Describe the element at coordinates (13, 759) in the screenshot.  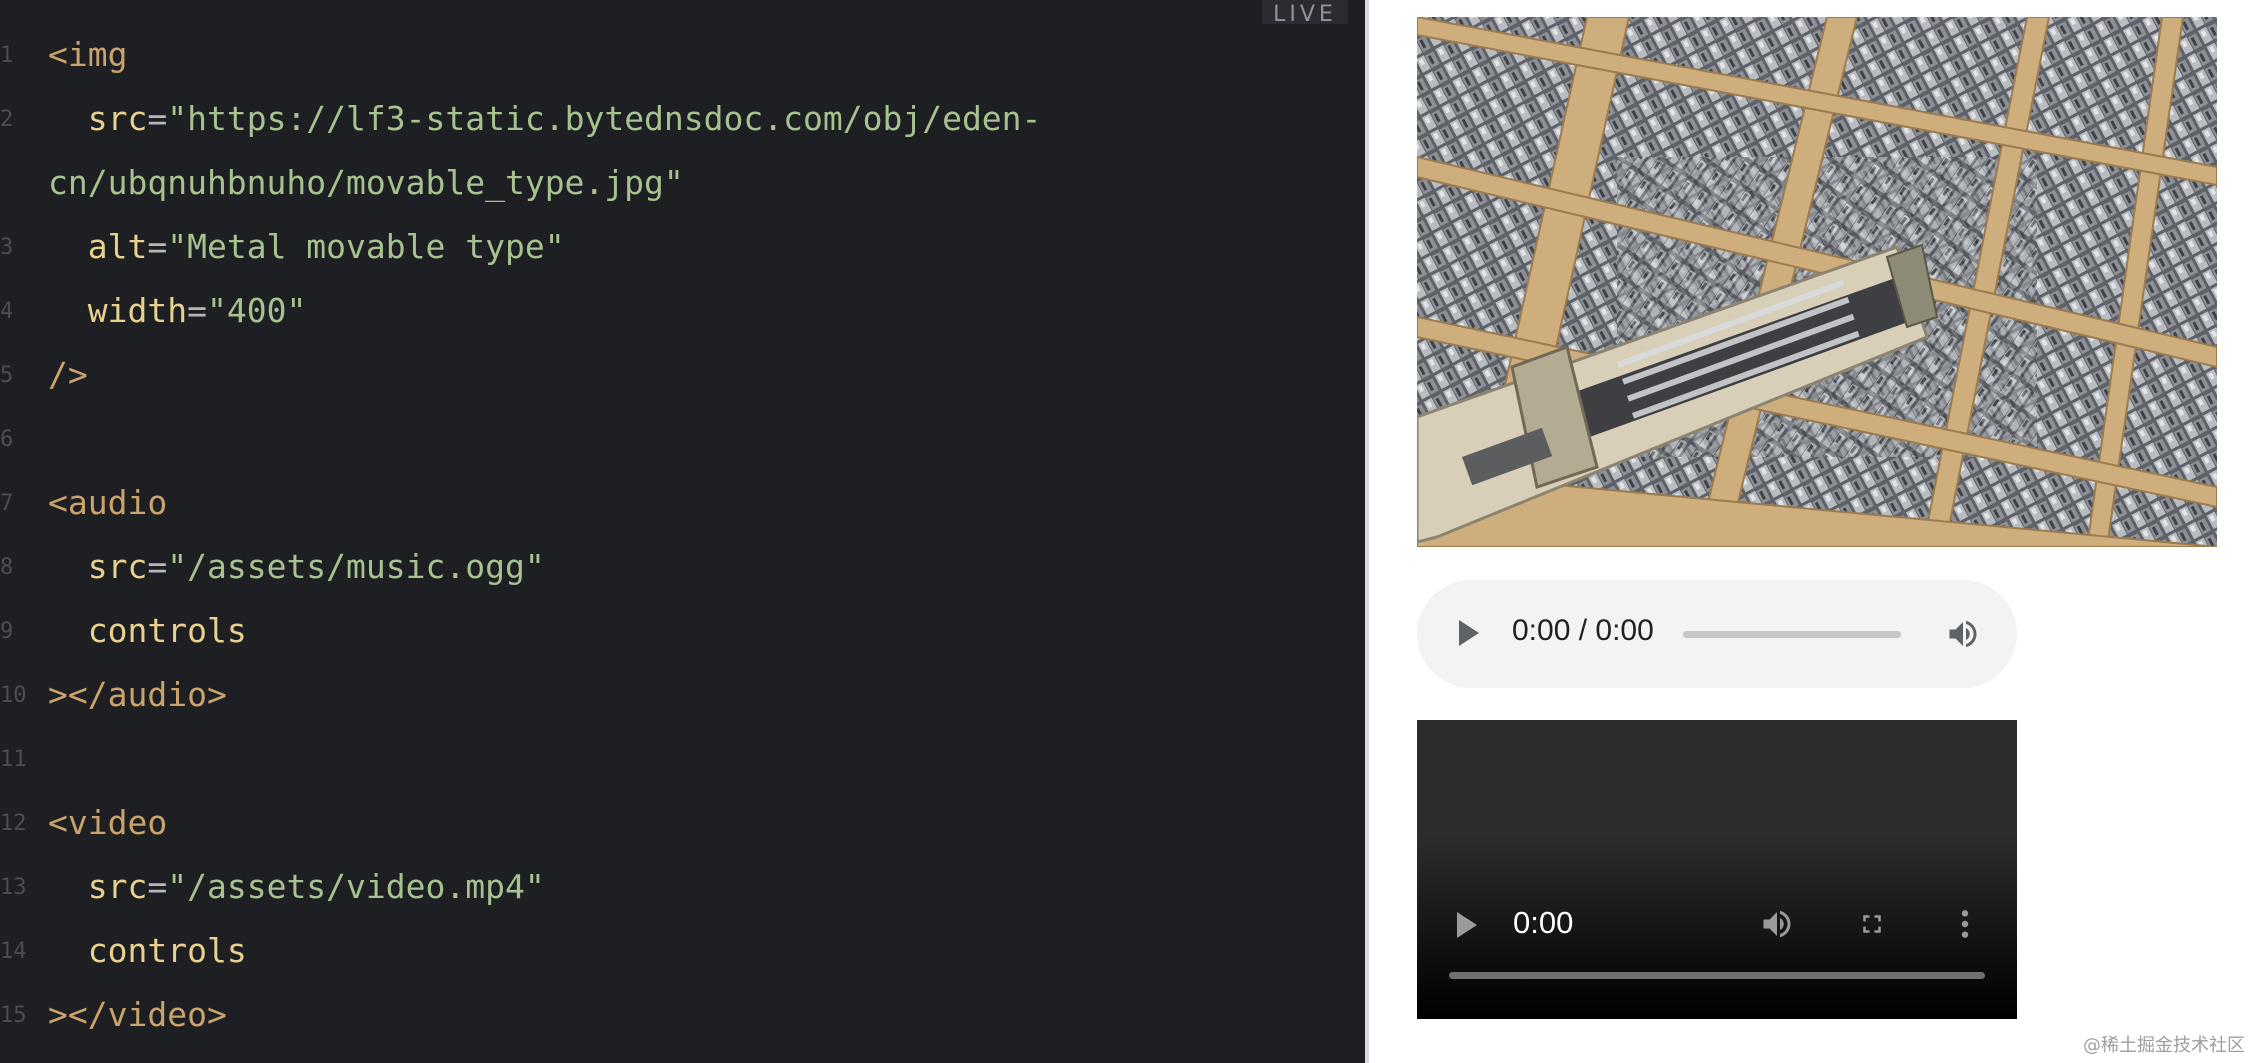
I see `line-number: 11` at that location.